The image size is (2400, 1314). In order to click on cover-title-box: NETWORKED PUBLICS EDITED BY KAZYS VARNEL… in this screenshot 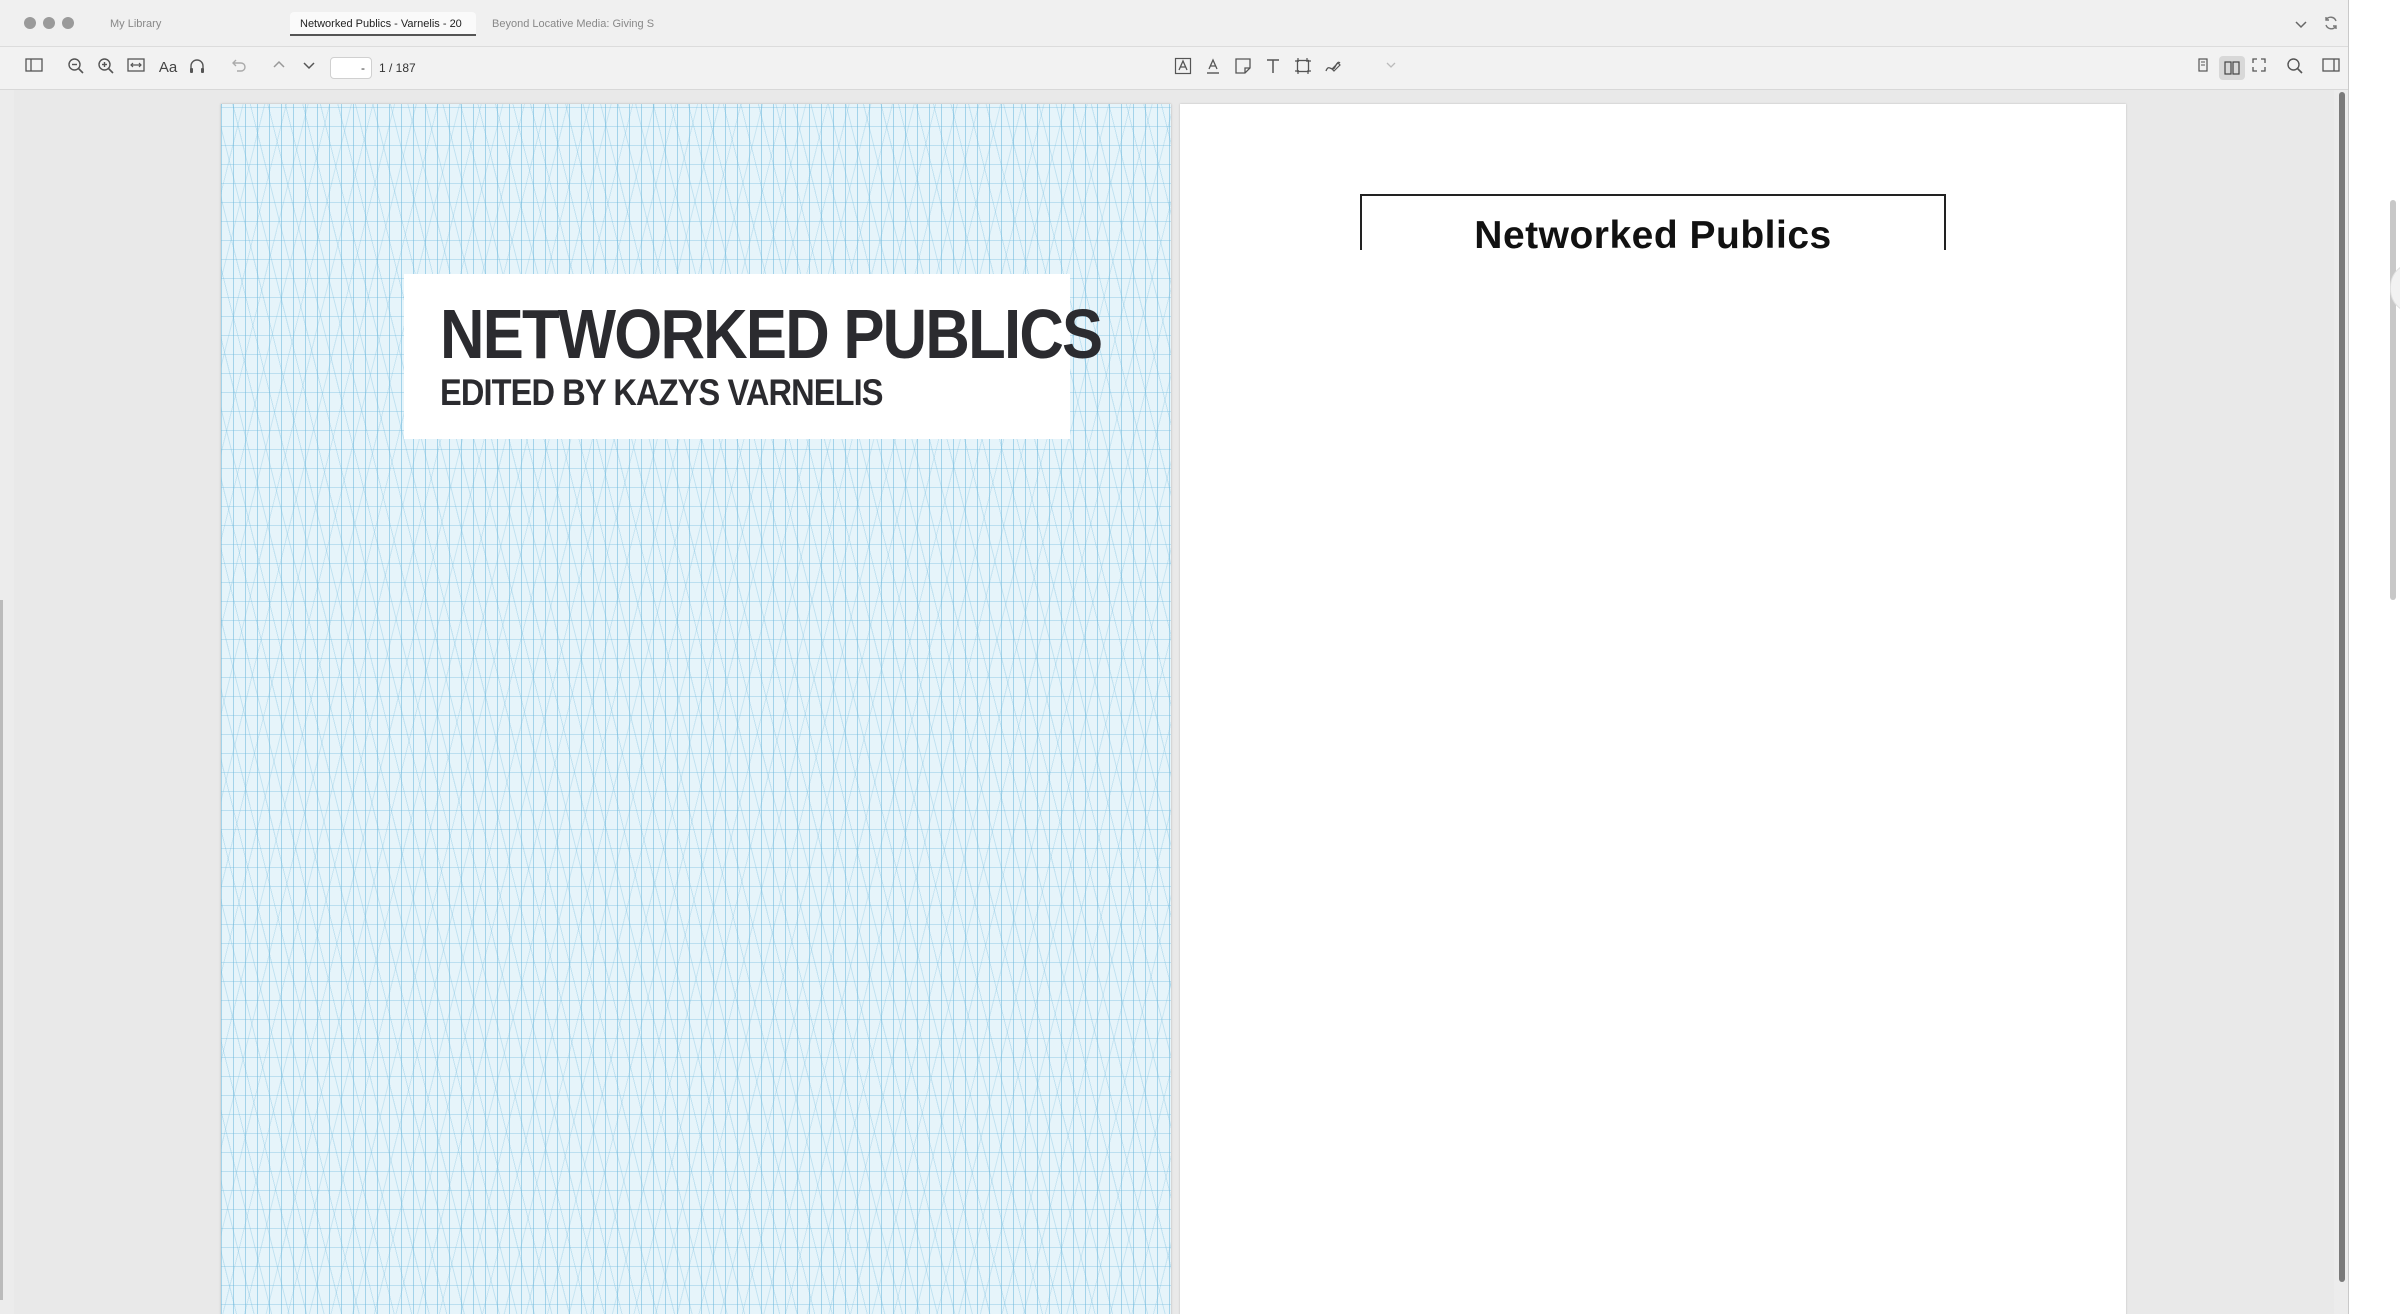, I will do `click(753, 356)`.